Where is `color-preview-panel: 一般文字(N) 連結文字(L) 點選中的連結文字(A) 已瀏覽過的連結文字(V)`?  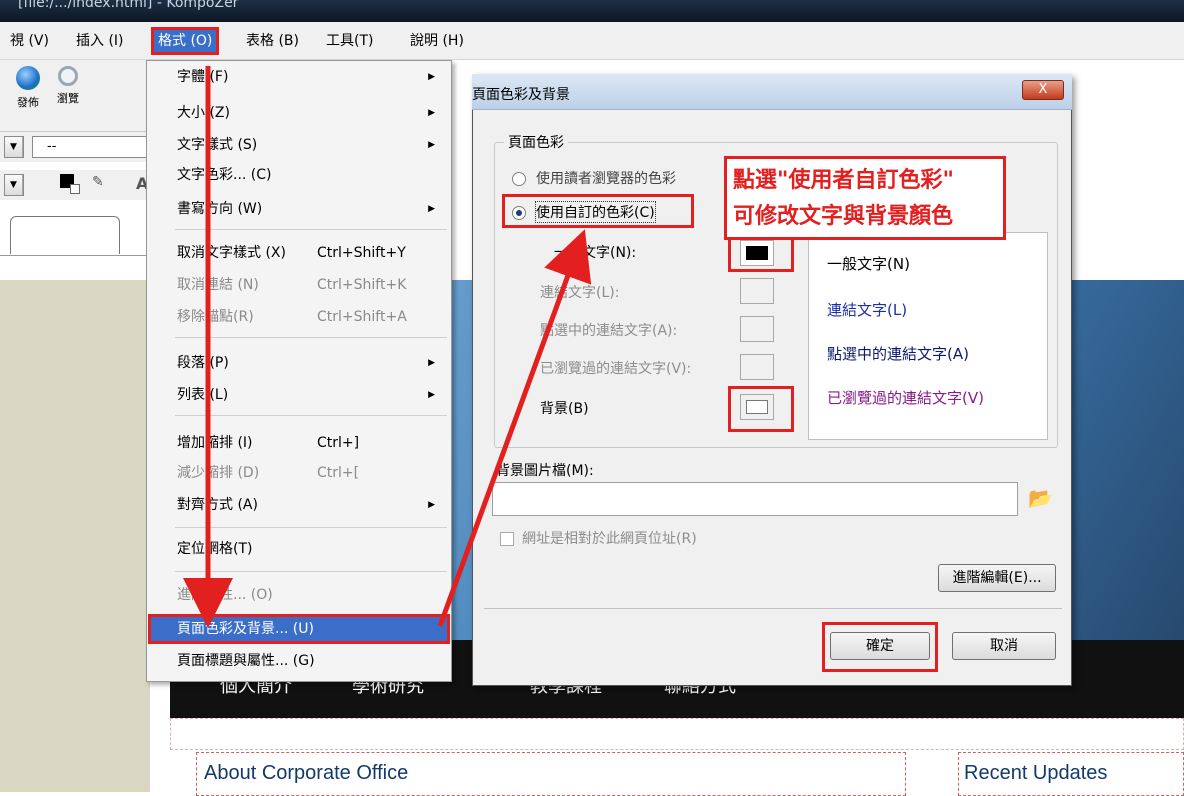 color-preview-panel: 一般文字(N) 連結文字(L) 點選中的連結文字(A) 已瀏覽過的連結文字(V) is located at coordinates (928, 336).